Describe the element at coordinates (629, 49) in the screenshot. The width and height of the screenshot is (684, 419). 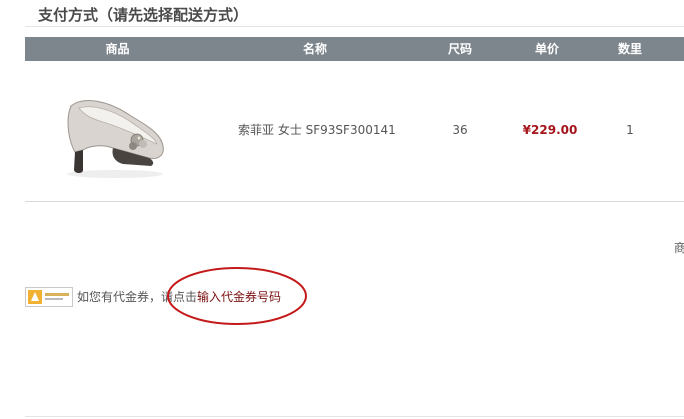
I see `header-quantity: 数里` at that location.